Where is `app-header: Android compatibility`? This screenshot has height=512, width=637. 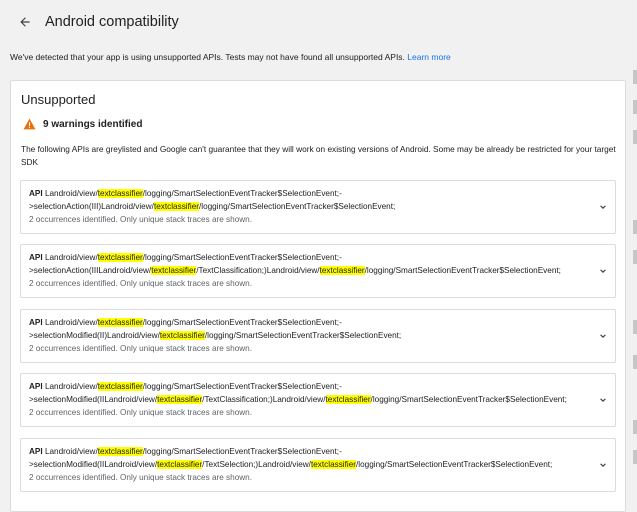
app-header: Android compatibility is located at coordinates (318, 22).